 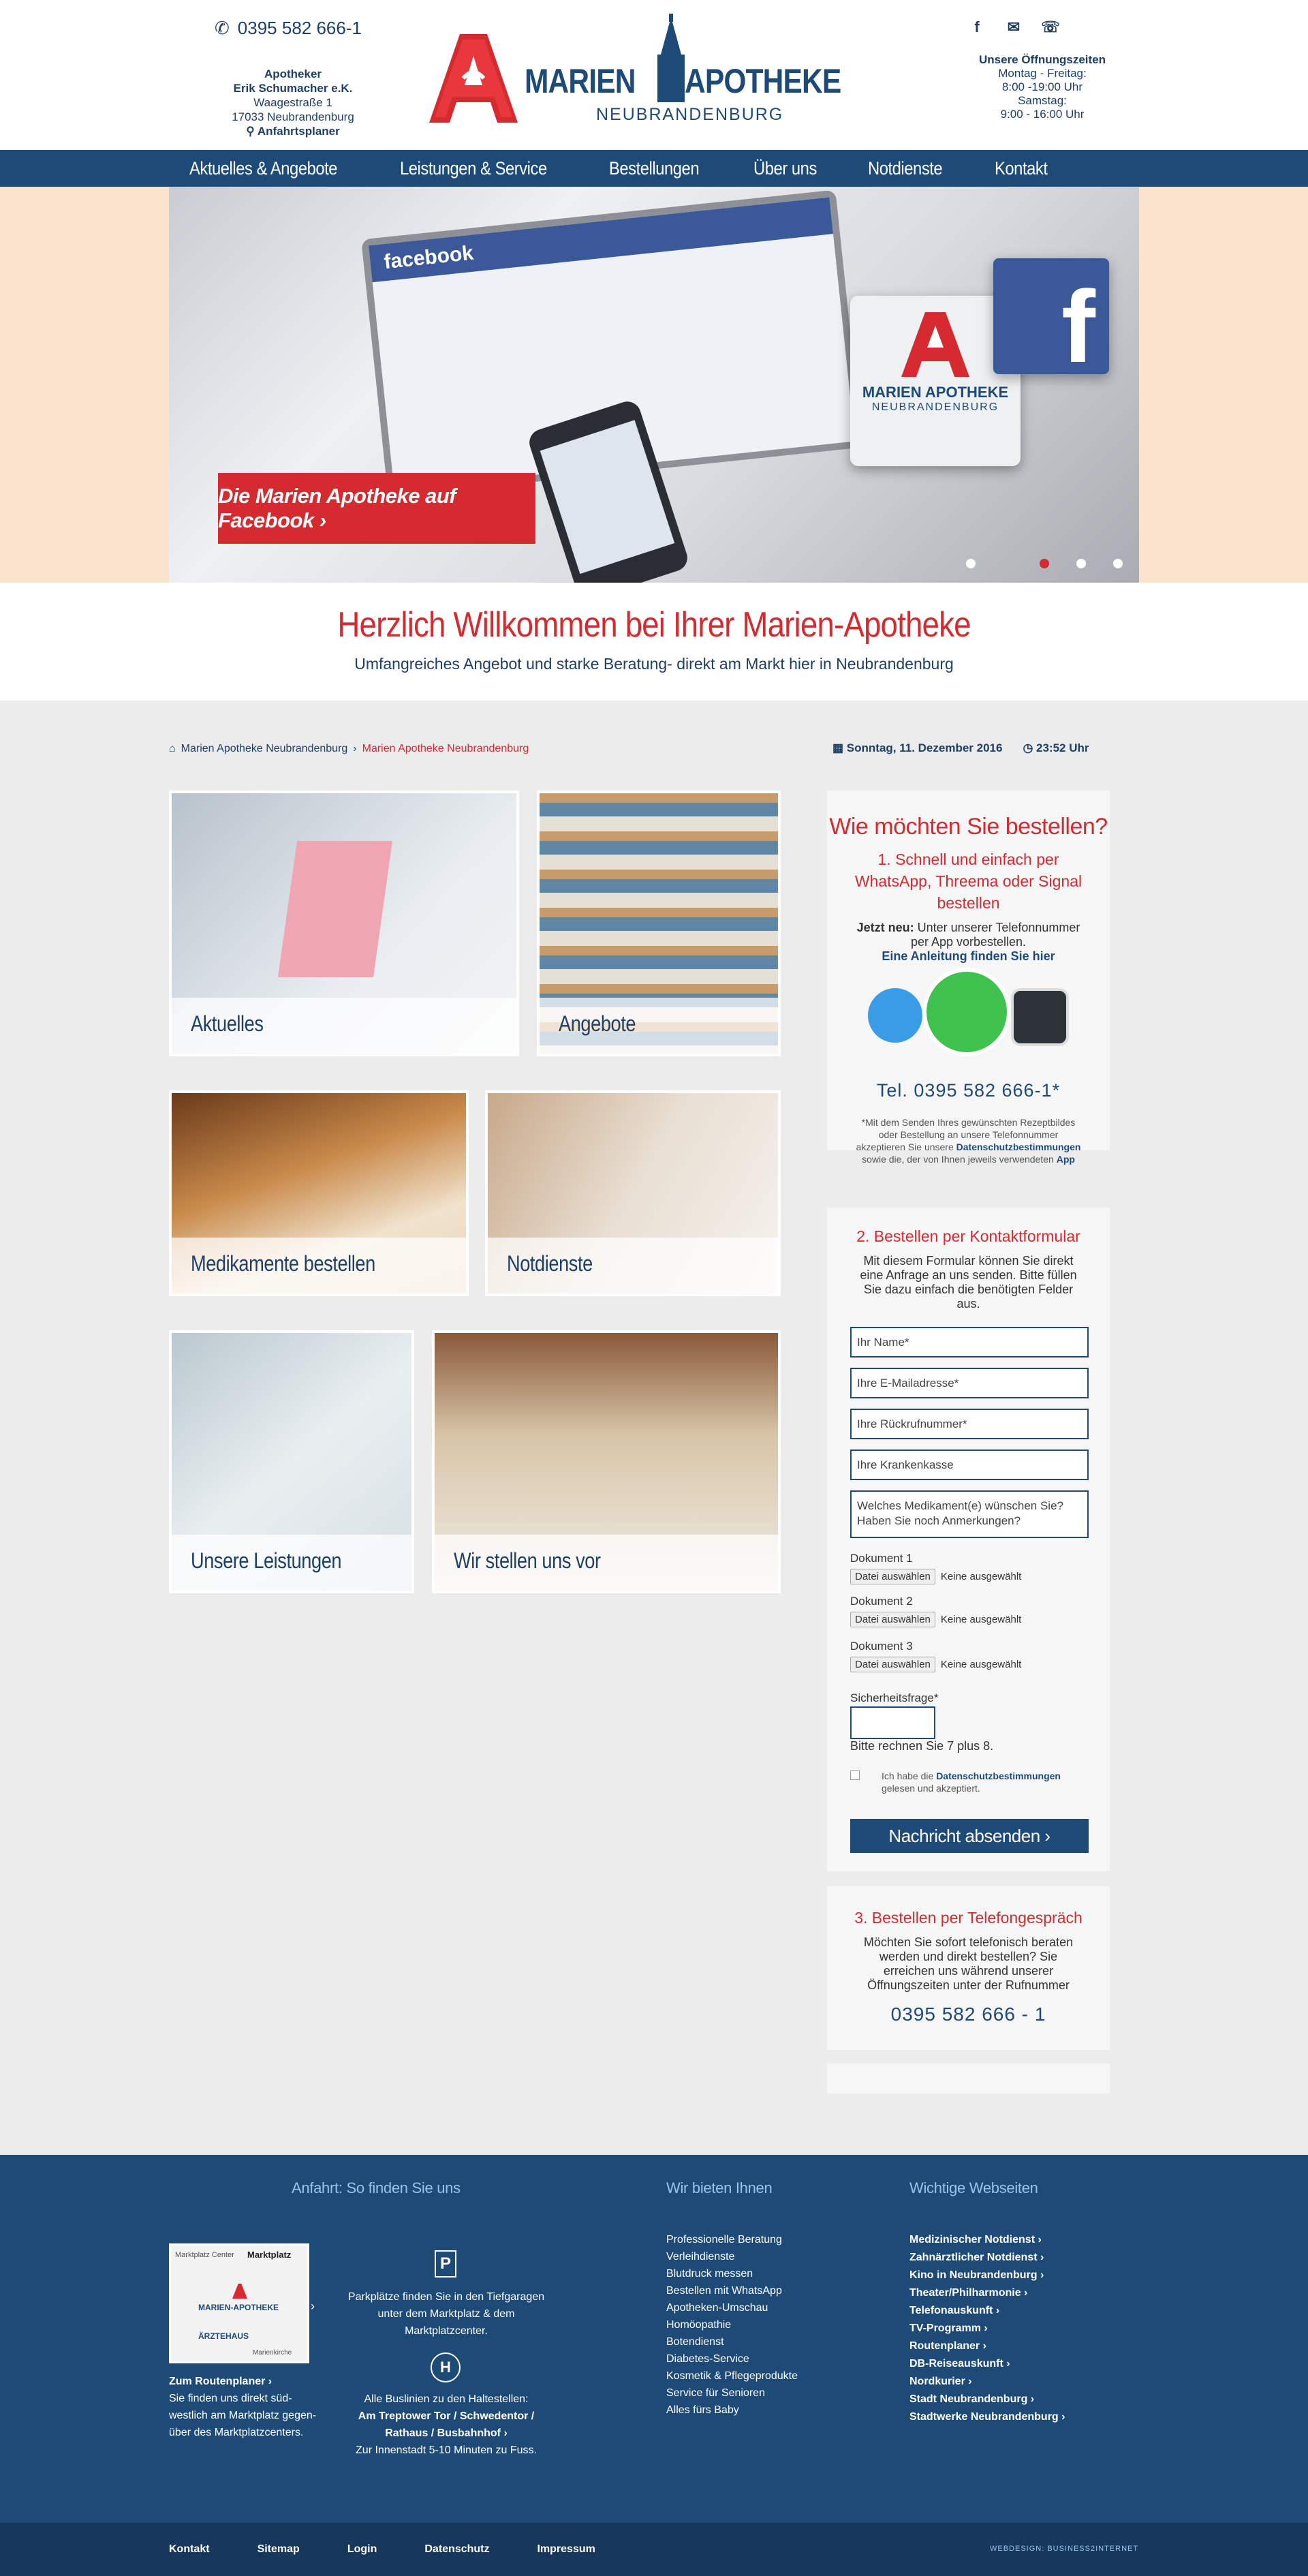 What do you see at coordinates (987, 2258) in the screenshot?
I see `list-item: Zahnärztlicher Notdienst ›` at bounding box center [987, 2258].